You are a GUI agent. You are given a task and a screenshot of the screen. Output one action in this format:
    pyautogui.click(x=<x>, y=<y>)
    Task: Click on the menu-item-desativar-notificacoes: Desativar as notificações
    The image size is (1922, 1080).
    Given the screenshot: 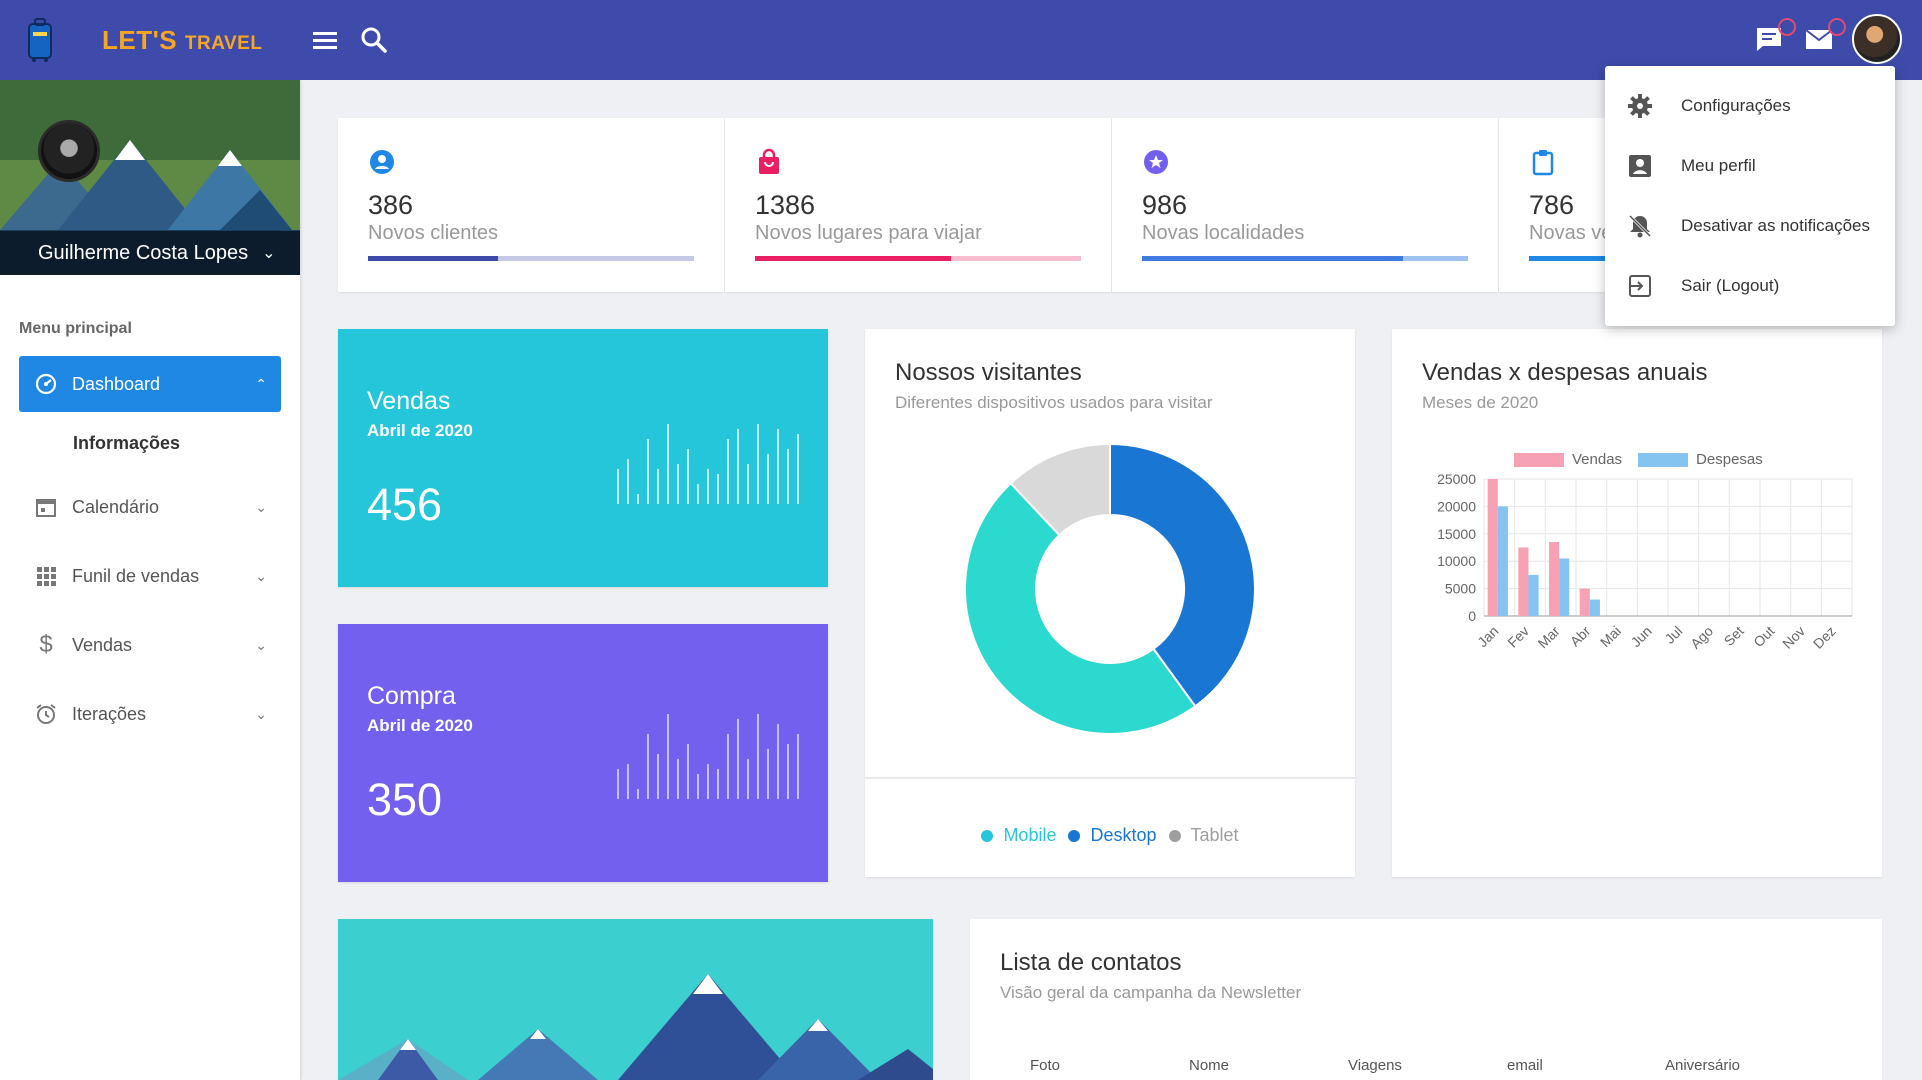 What is the action you would take?
    pyautogui.click(x=1750, y=226)
    